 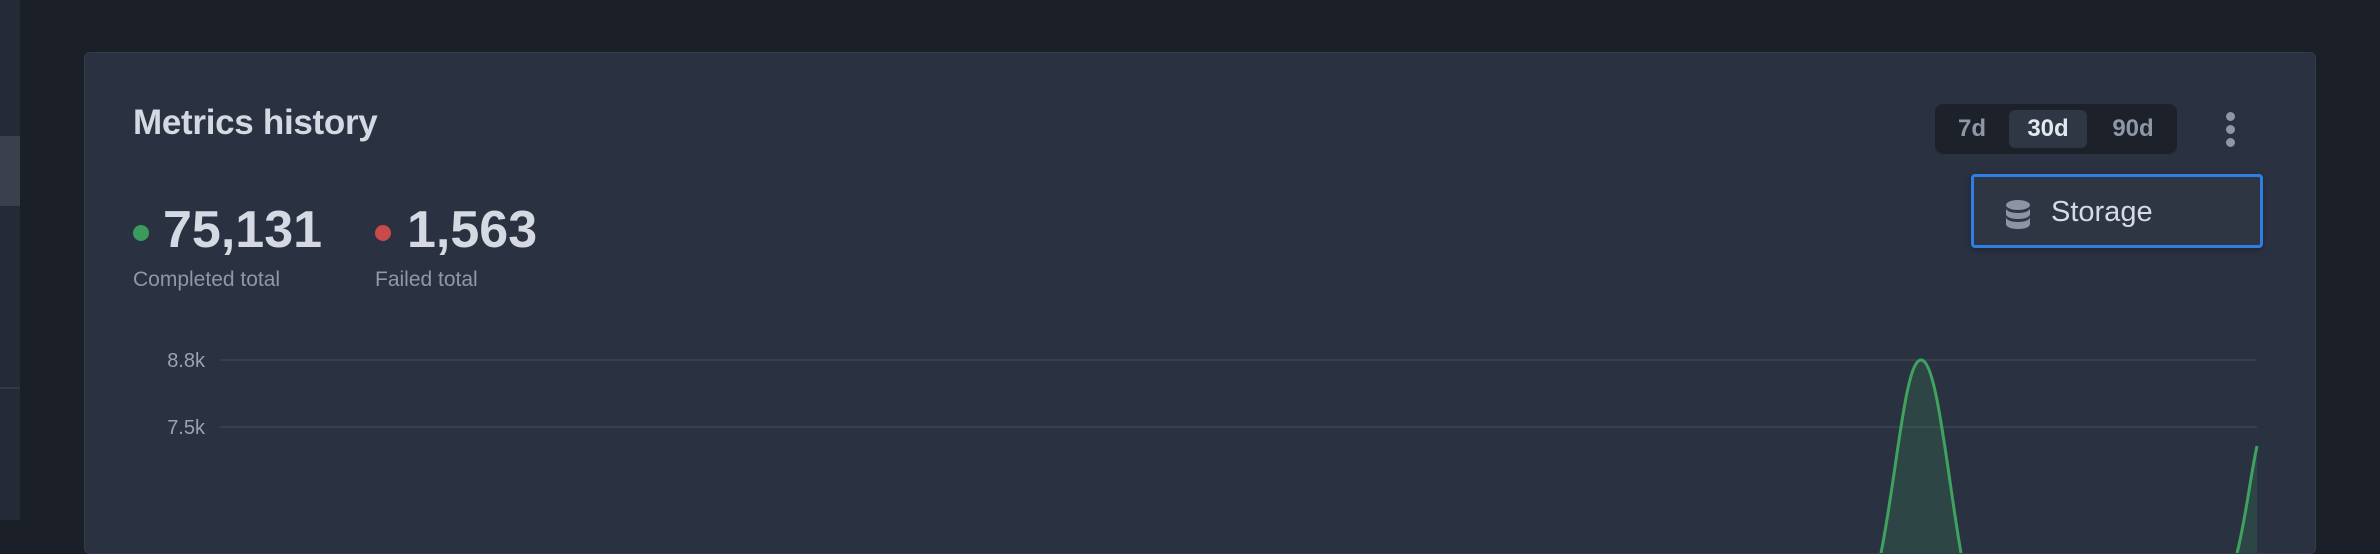 I want to click on time-range-selector: 7d 30d 90d, so click(x=2056, y=129).